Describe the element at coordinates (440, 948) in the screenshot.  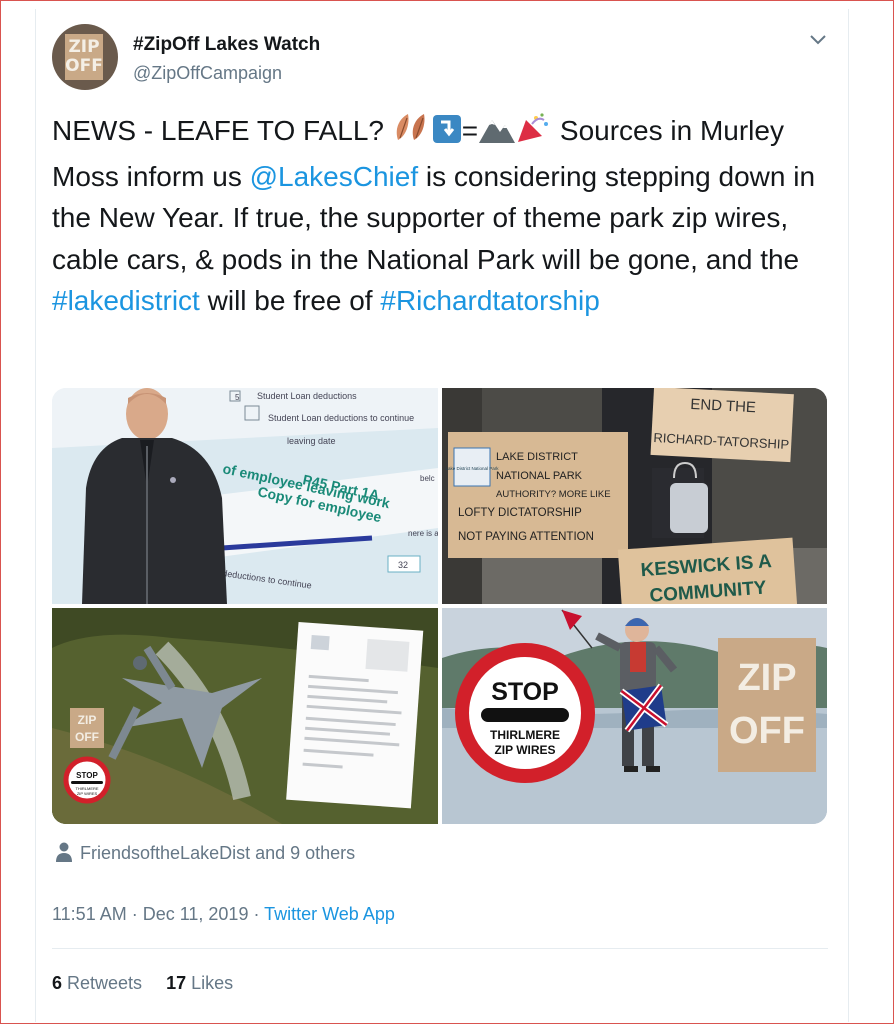
I see `divider` at that location.